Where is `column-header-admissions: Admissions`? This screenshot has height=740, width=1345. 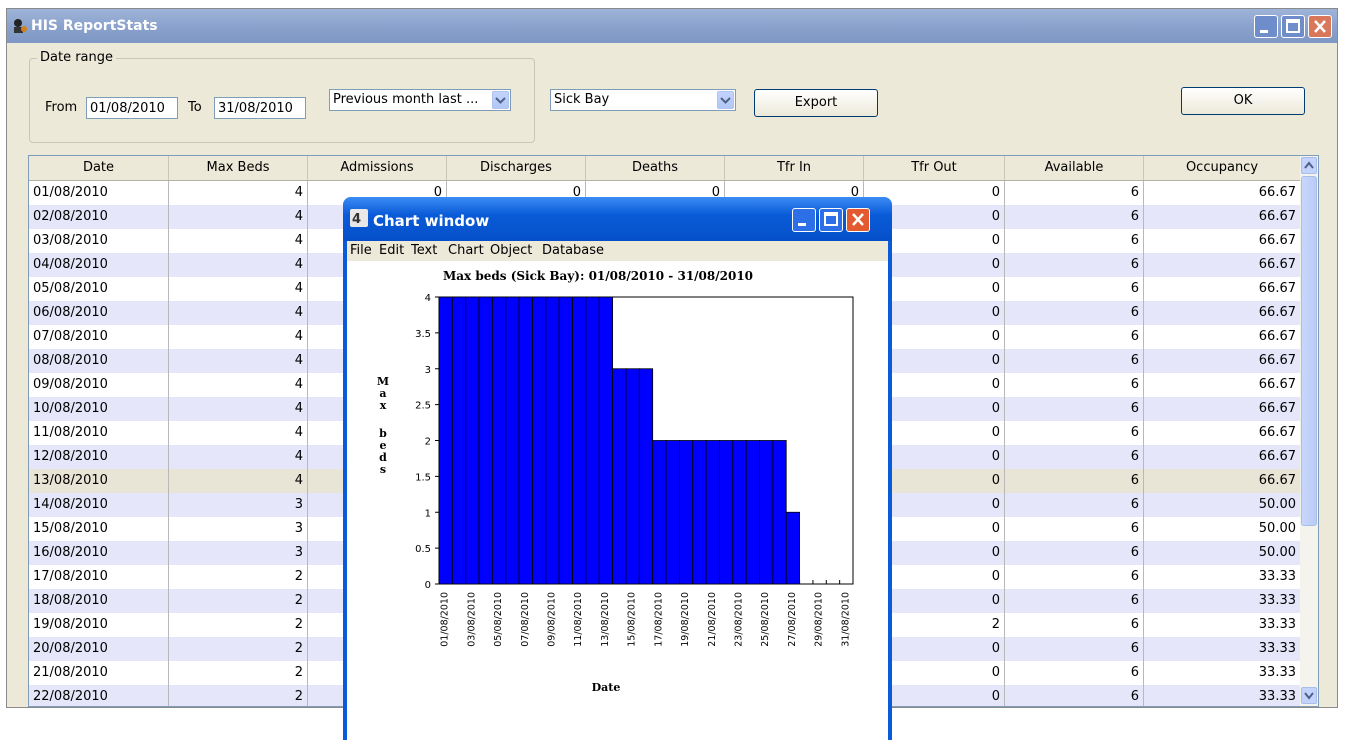
column-header-admissions: Admissions is located at coordinates (377, 168).